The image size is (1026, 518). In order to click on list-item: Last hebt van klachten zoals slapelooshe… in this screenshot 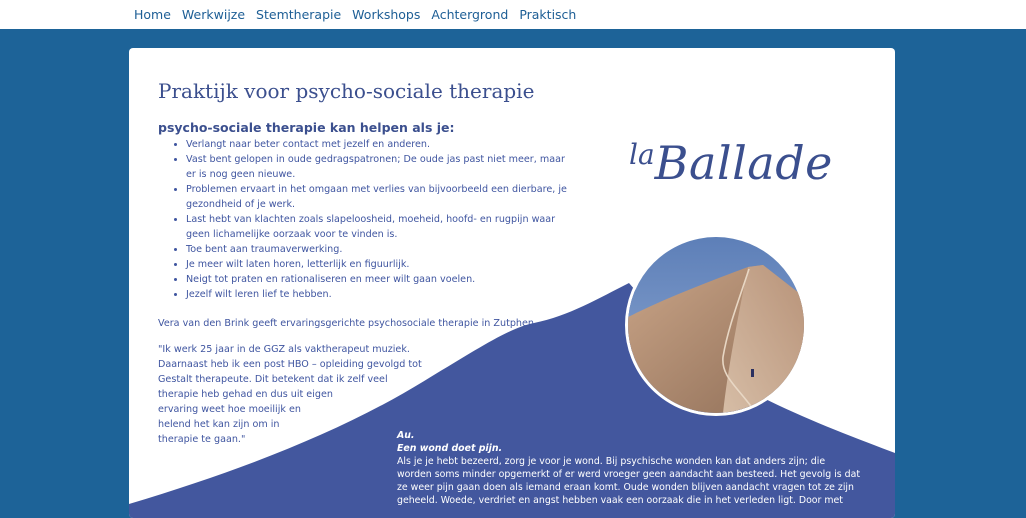, I will do `click(386, 227)`.